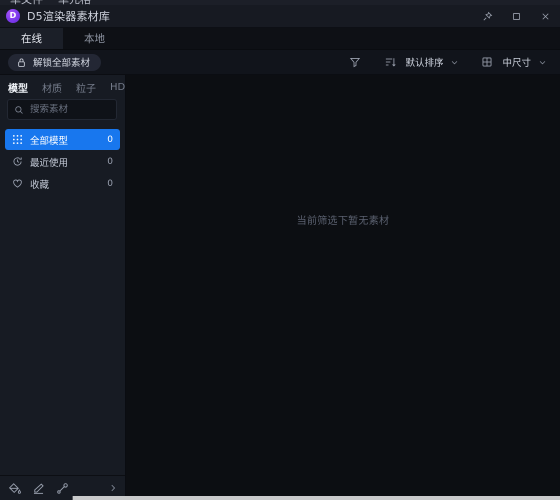 Image resolution: width=560 pixels, height=500 pixels. Describe the element at coordinates (62, 63) in the screenshot. I see `unlock-all-assets-label: 解锁全部素材` at that location.